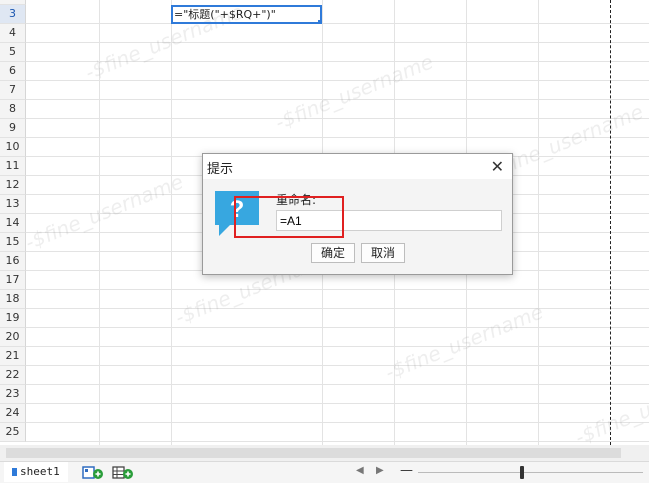  I want to click on rename-dialog: 提示 ✕ ? 重命名: 确定 取消, so click(357, 214).